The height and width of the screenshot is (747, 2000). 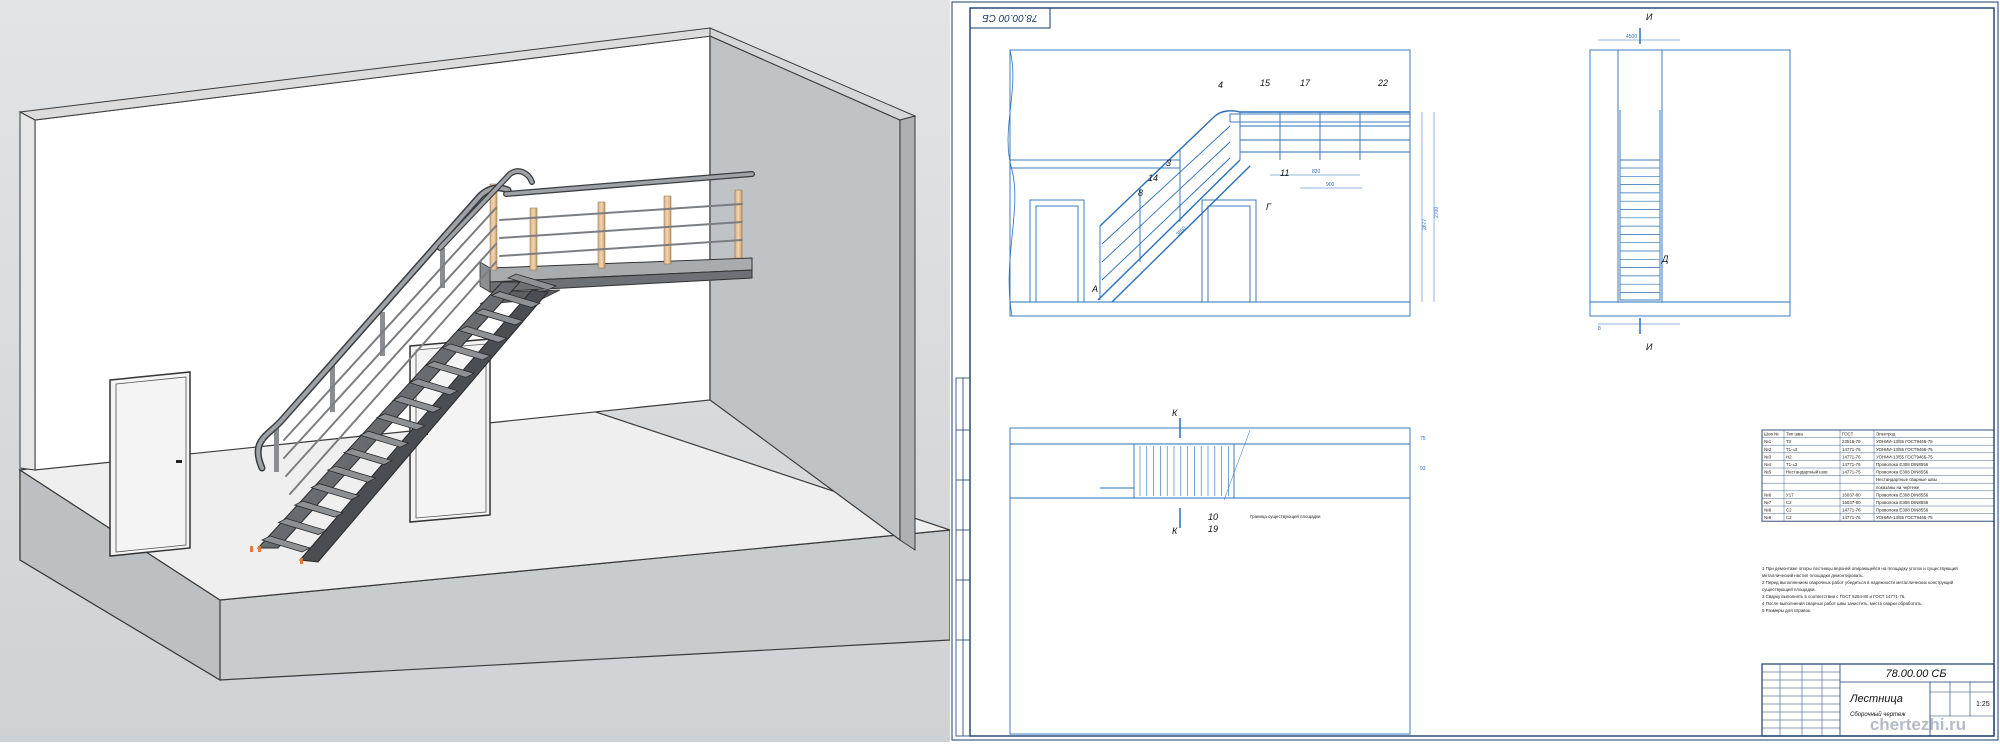 What do you see at coordinates (1918, 724) in the screenshot?
I see `watermark: chertezhi.ru` at bounding box center [1918, 724].